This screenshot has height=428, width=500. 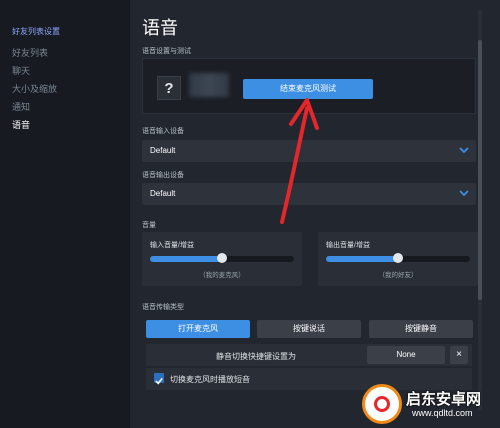 What do you see at coordinates (163, 193) in the screenshot?
I see `output-device-value: Default` at bounding box center [163, 193].